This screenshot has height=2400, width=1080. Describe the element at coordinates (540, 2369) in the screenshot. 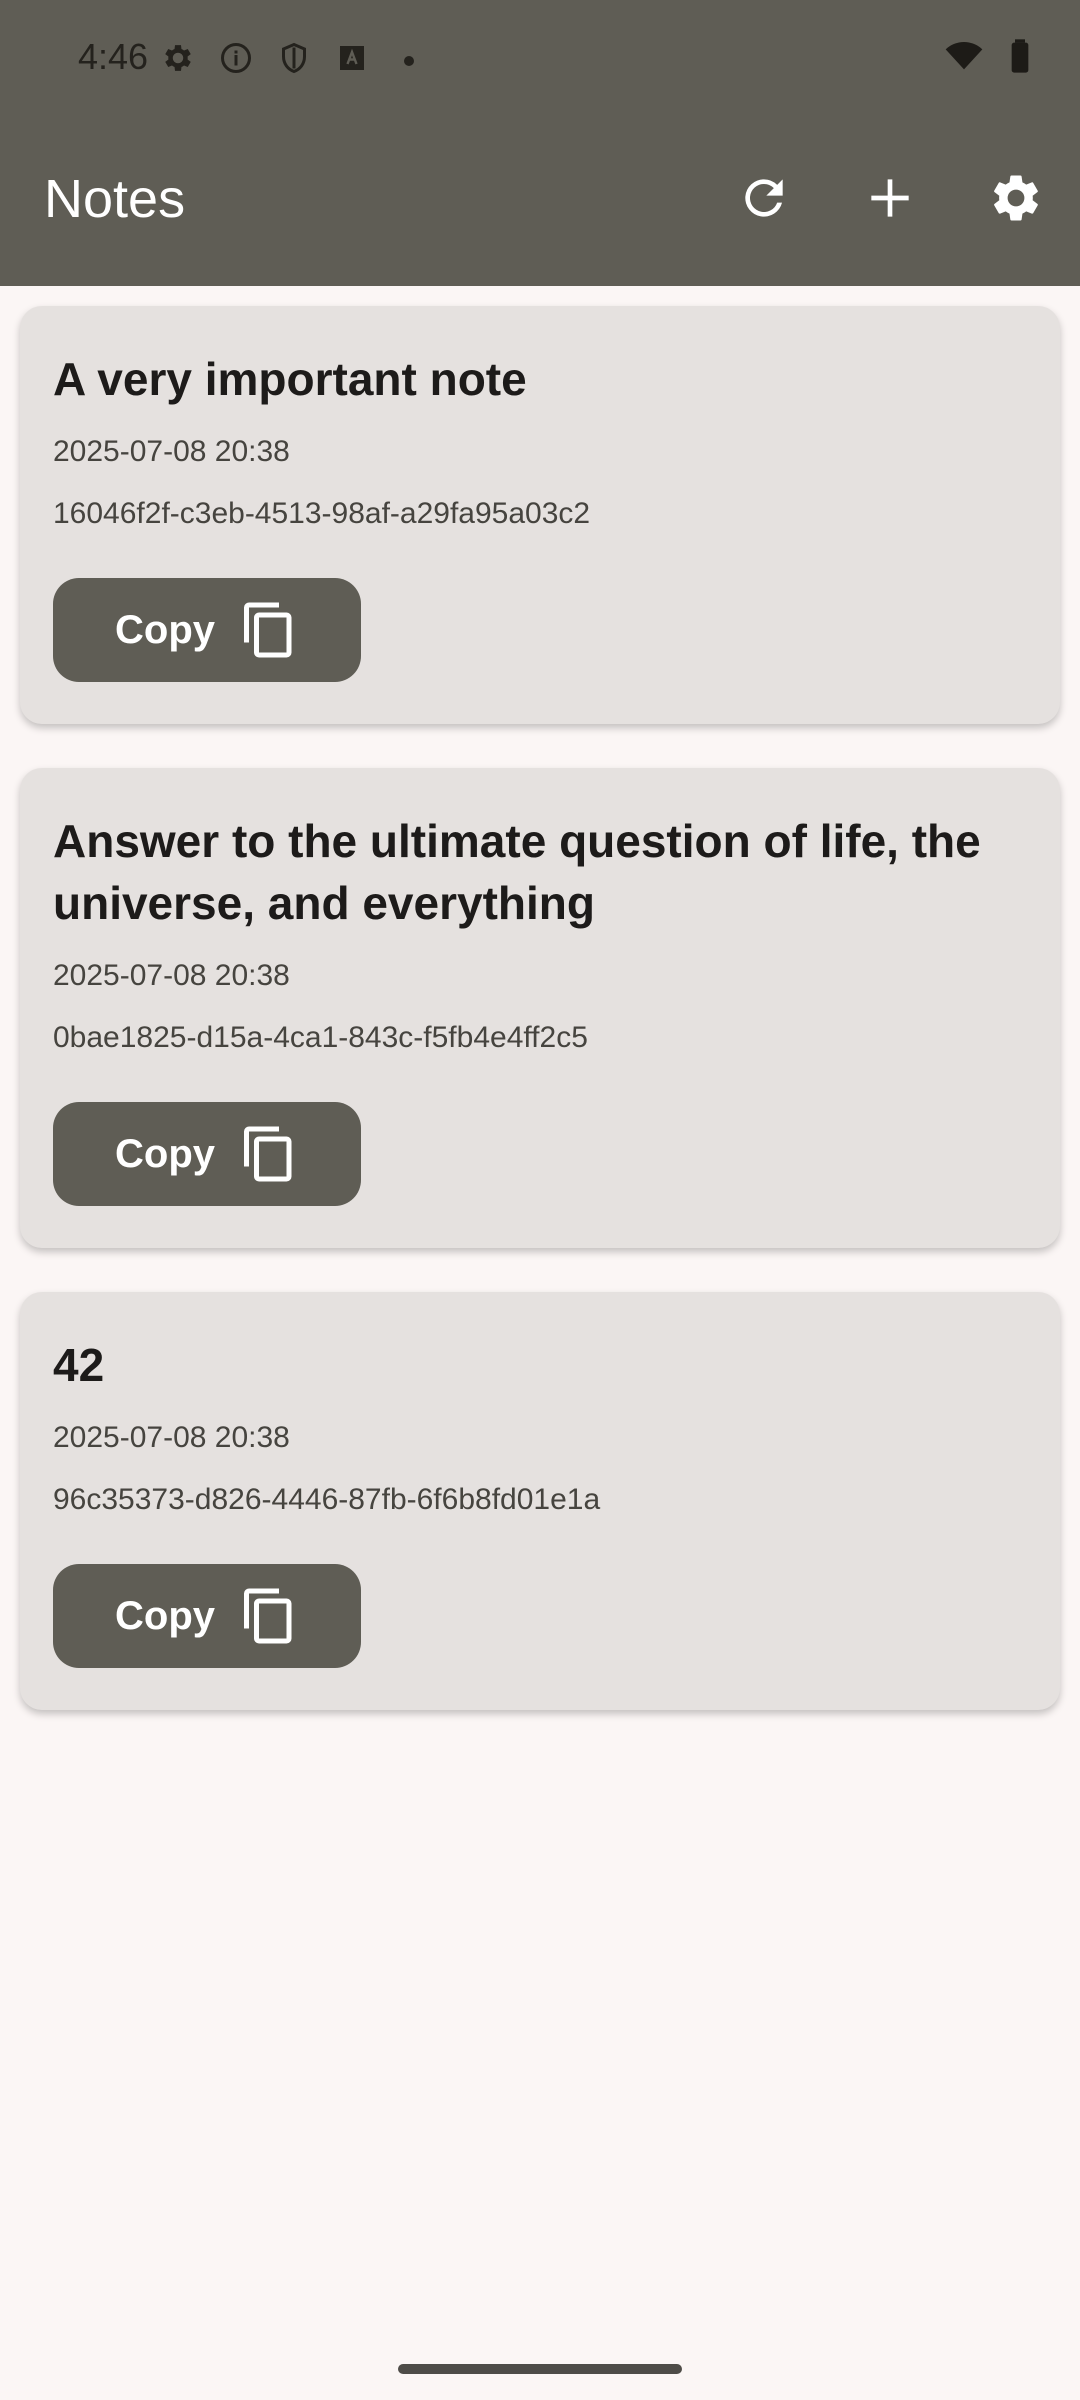

I see `home-indicator` at that location.